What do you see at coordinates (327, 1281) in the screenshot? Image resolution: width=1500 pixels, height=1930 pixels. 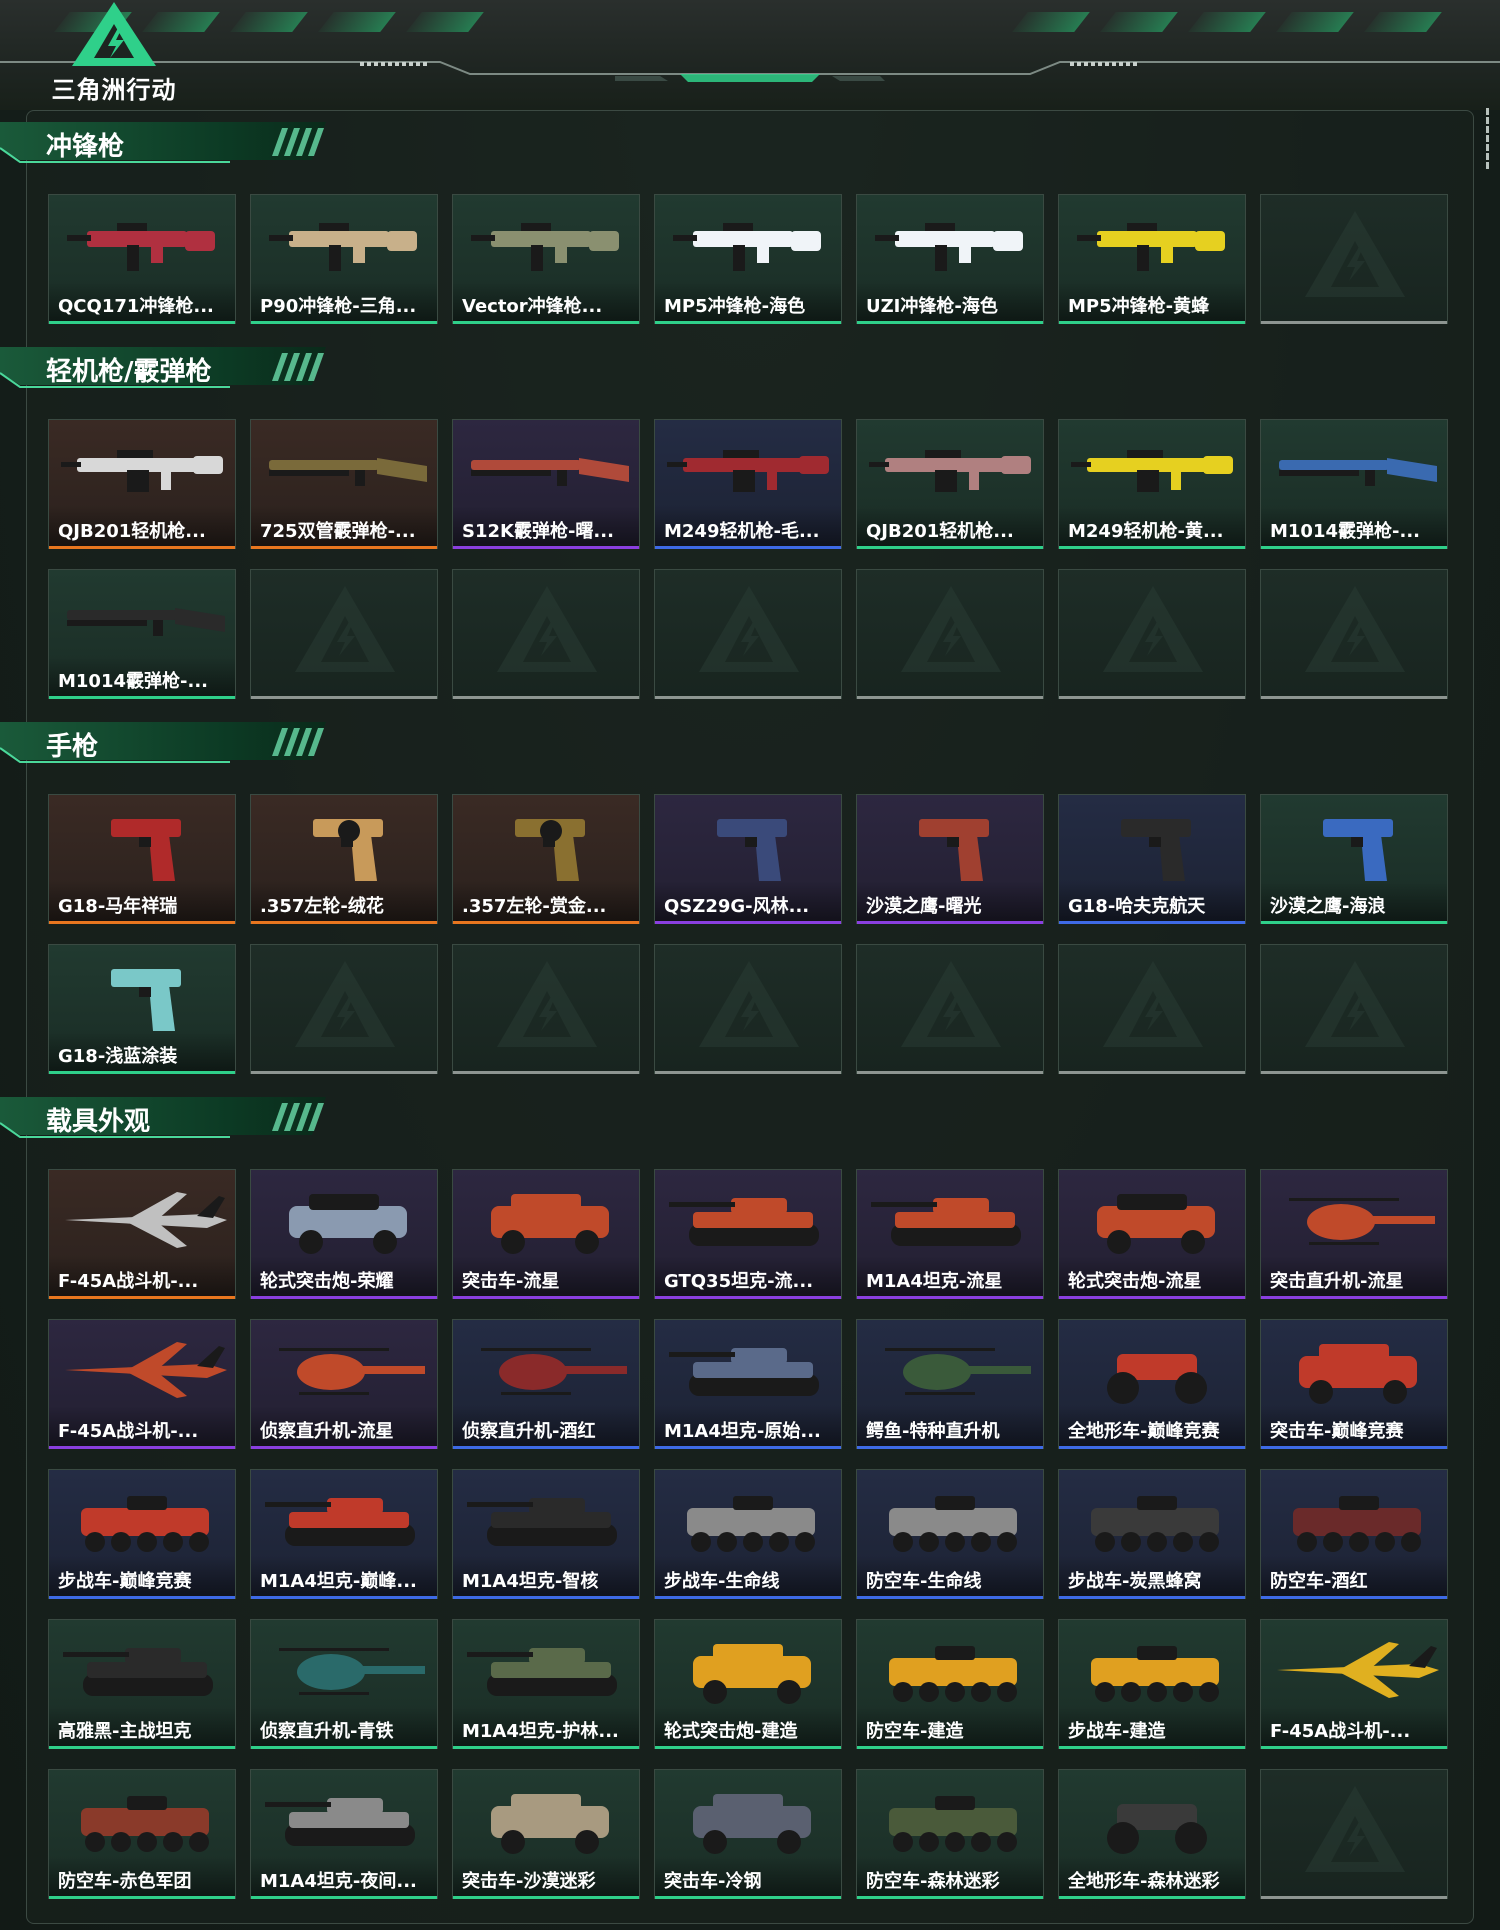 I see `item-name: 轮式突击炮-荣耀` at bounding box center [327, 1281].